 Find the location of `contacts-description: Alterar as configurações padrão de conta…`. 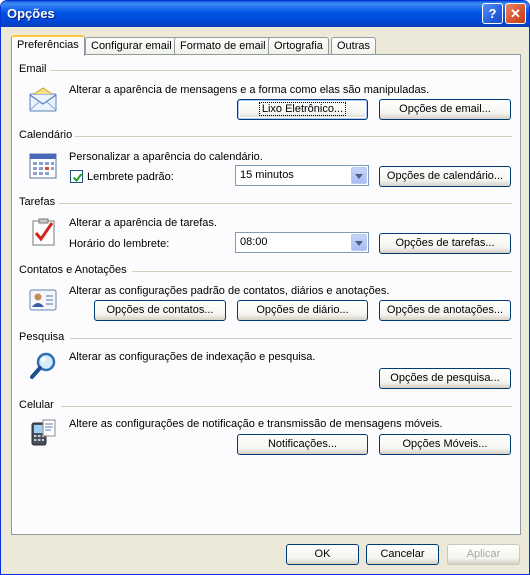

contacts-description: Alterar as configurações padrão de conta… is located at coordinates (229, 291).